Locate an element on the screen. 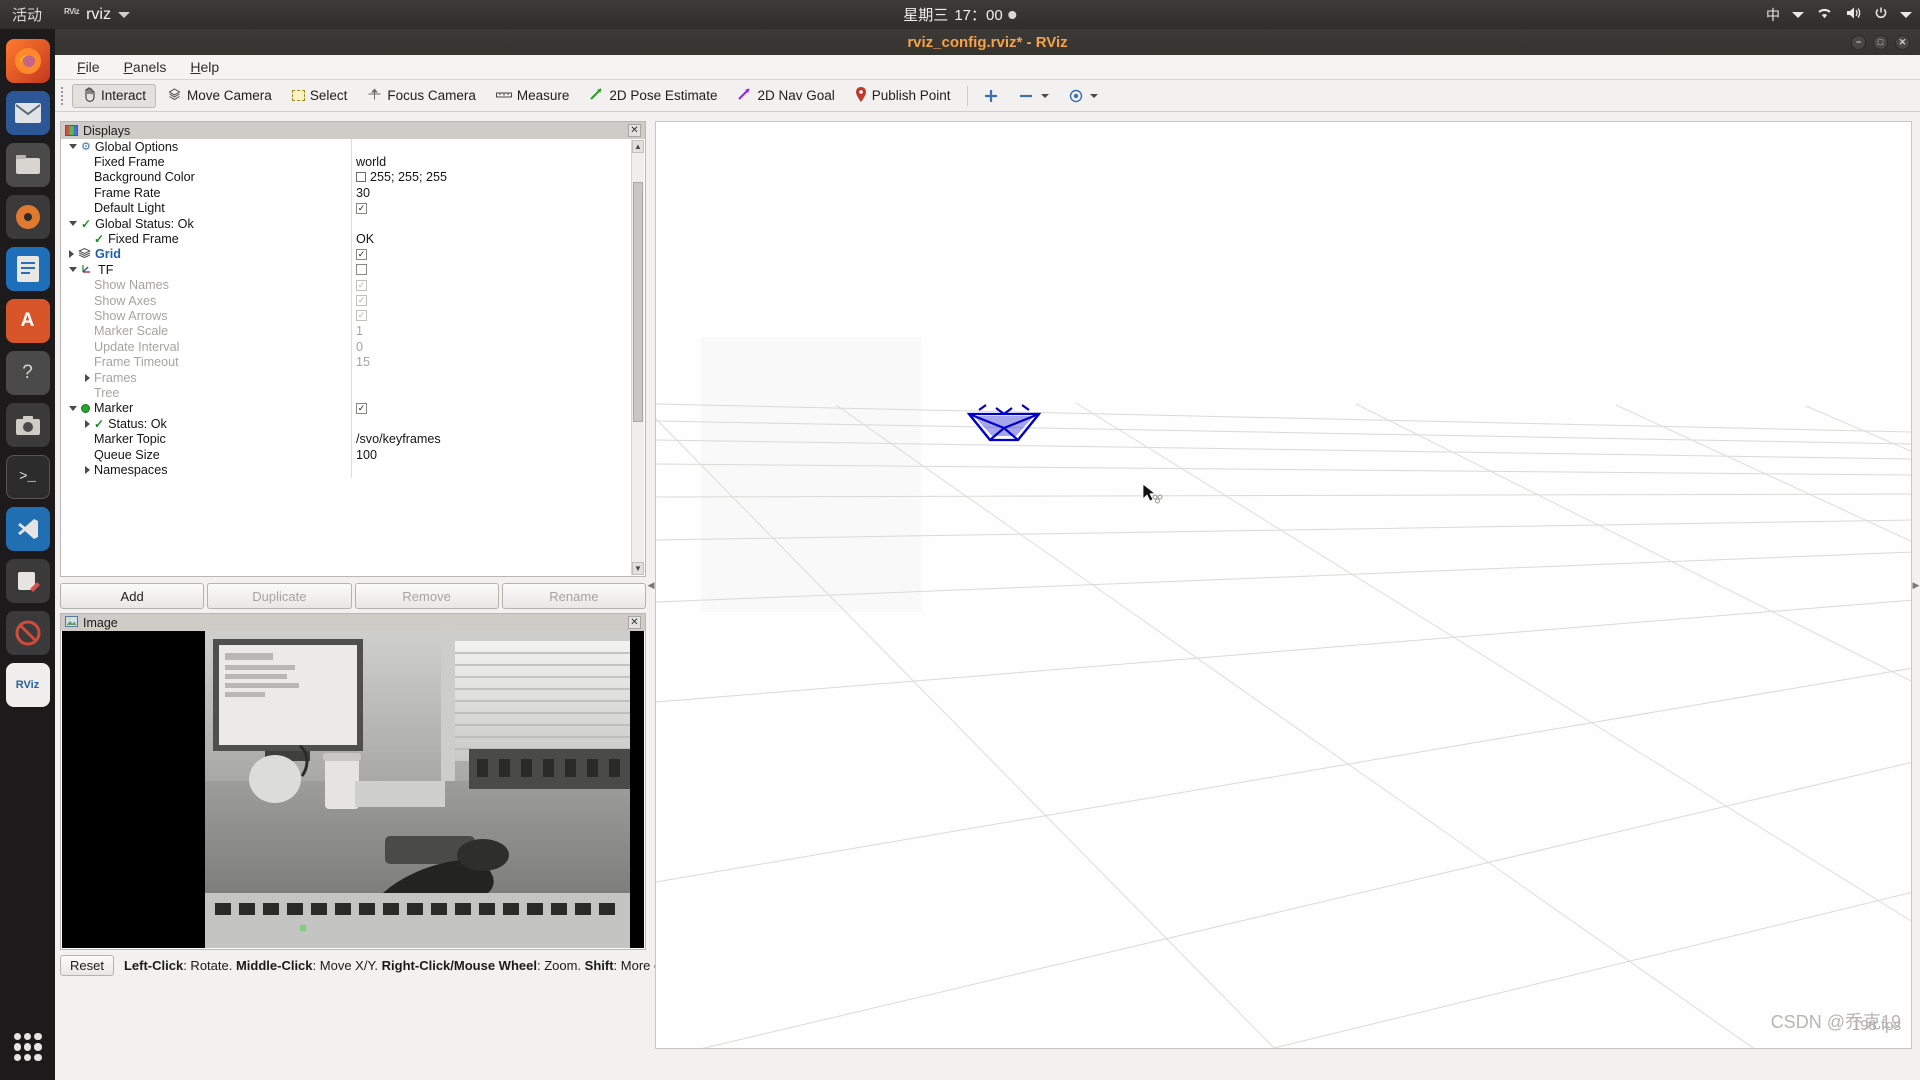 Image resolution: width=1920 pixels, height=1080 pixels. display-tree-row: Frame Rate 30 is located at coordinates (353, 193).